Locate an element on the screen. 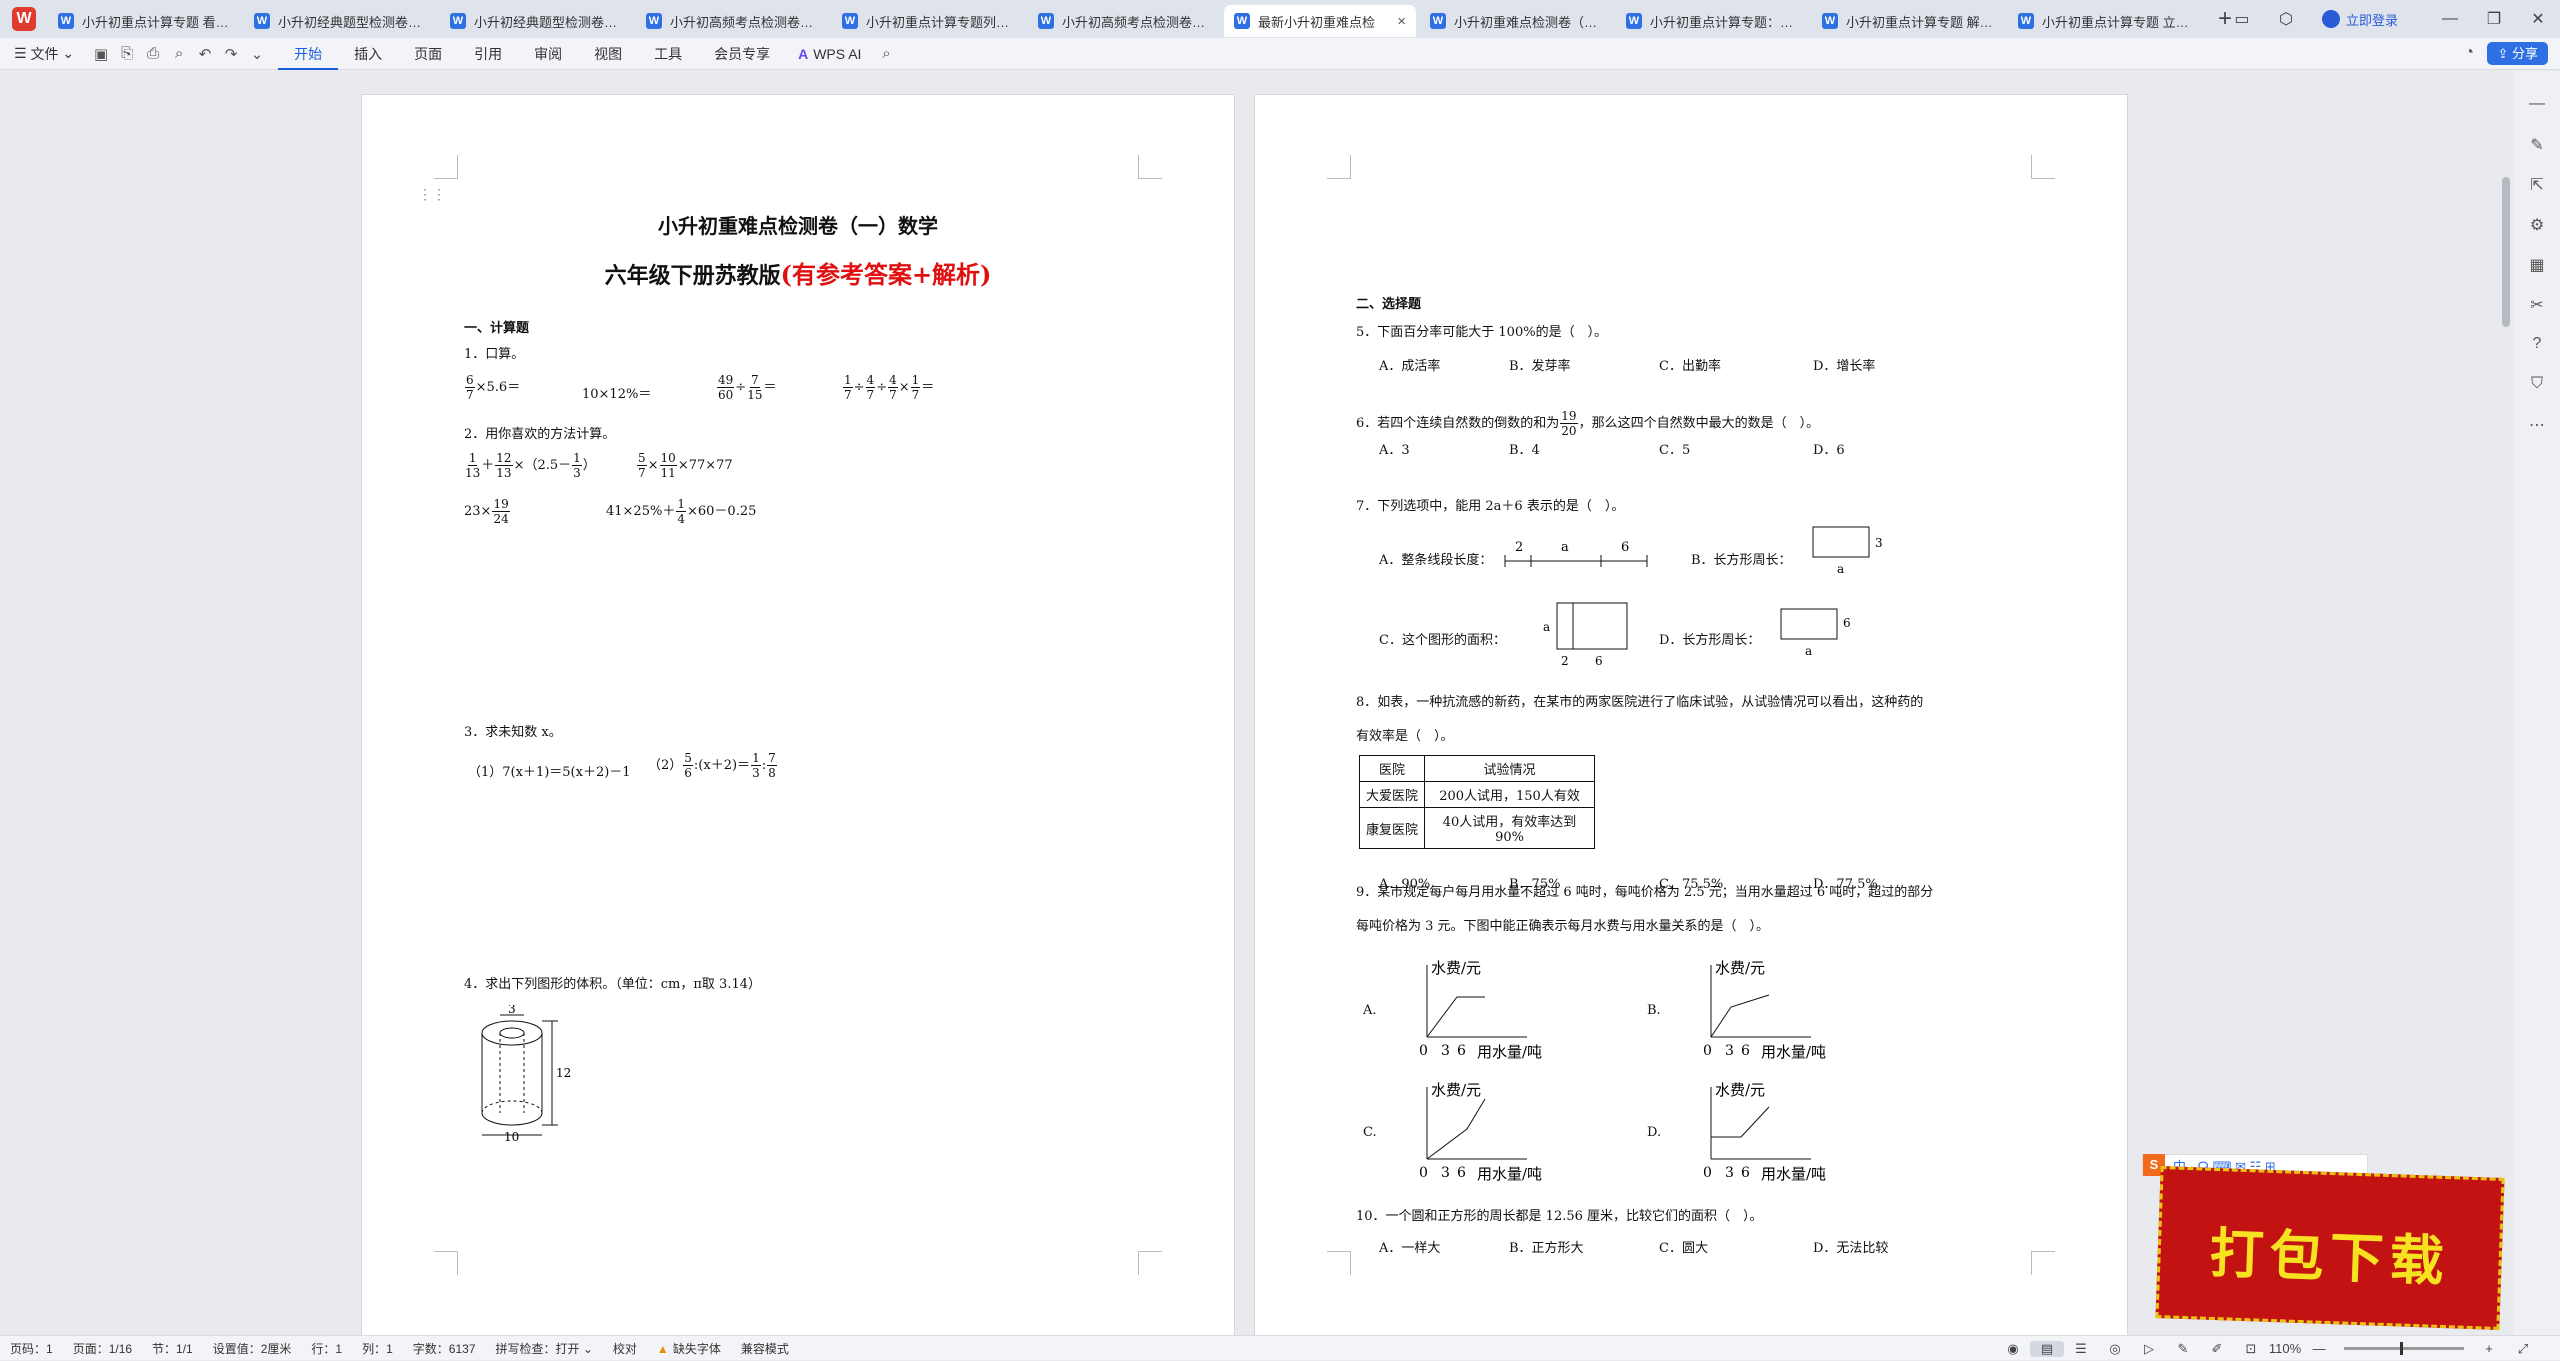 This screenshot has width=2560, height=1361. ribbon-tab-6: 工具 is located at coordinates (668, 54).